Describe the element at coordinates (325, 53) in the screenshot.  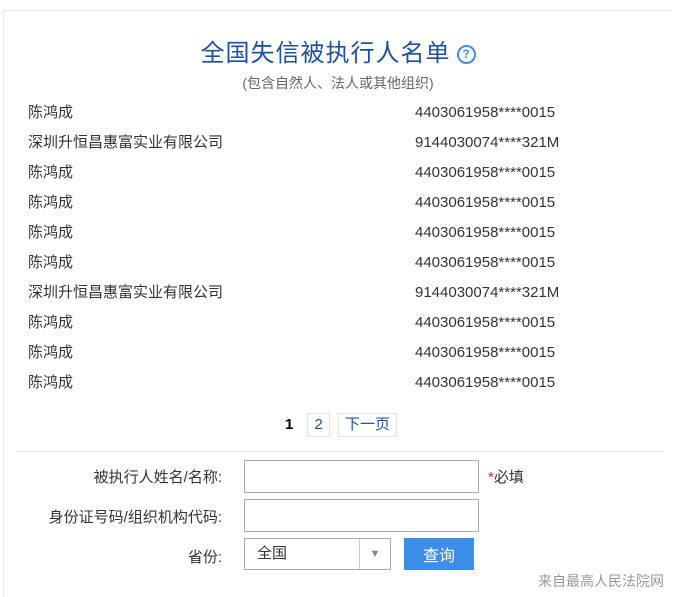
I see `page-title: 全国失信被执行人名单` at that location.